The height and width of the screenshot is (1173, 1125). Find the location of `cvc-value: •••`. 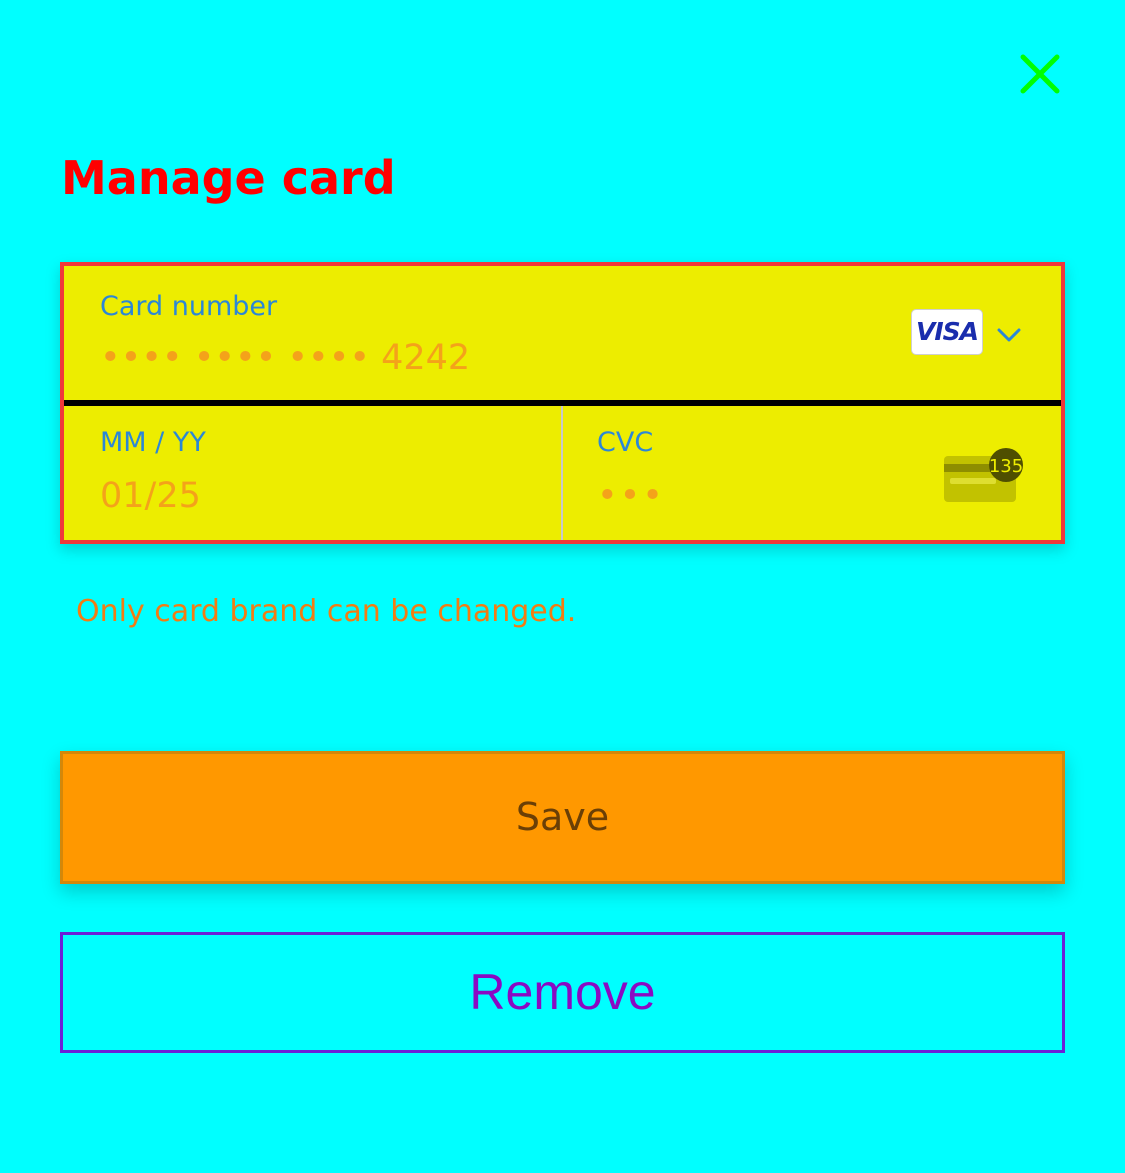

cvc-value: ••• is located at coordinates (631, 496).